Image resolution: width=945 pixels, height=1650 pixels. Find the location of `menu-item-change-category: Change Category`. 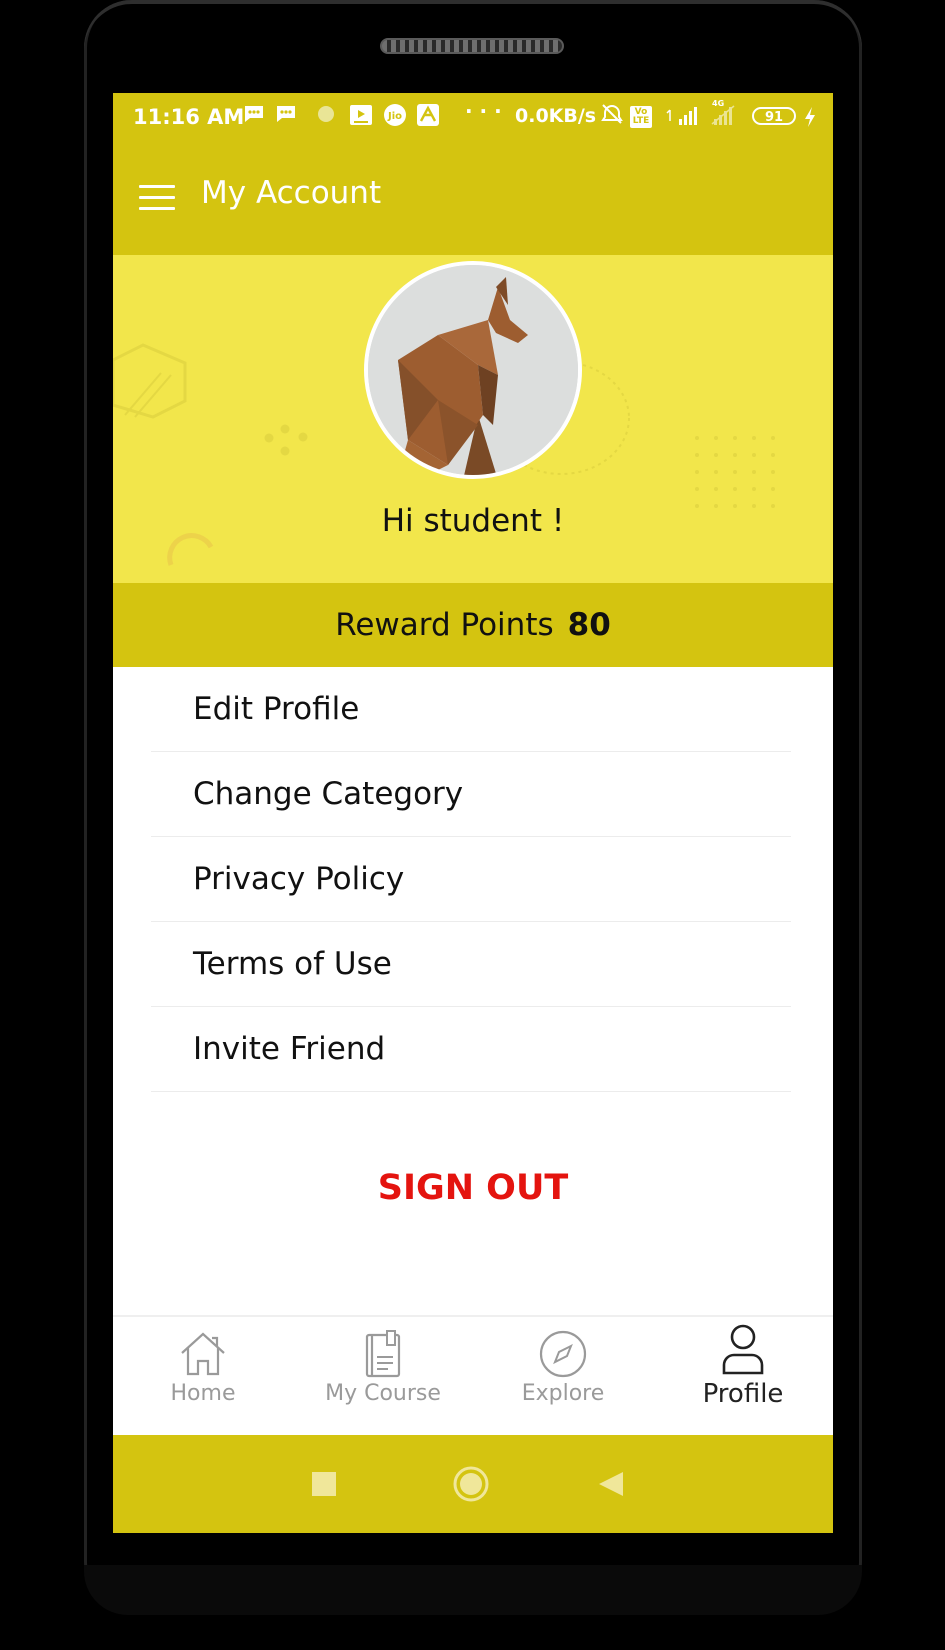

menu-item-change-category: Change Category is located at coordinates (471, 794).